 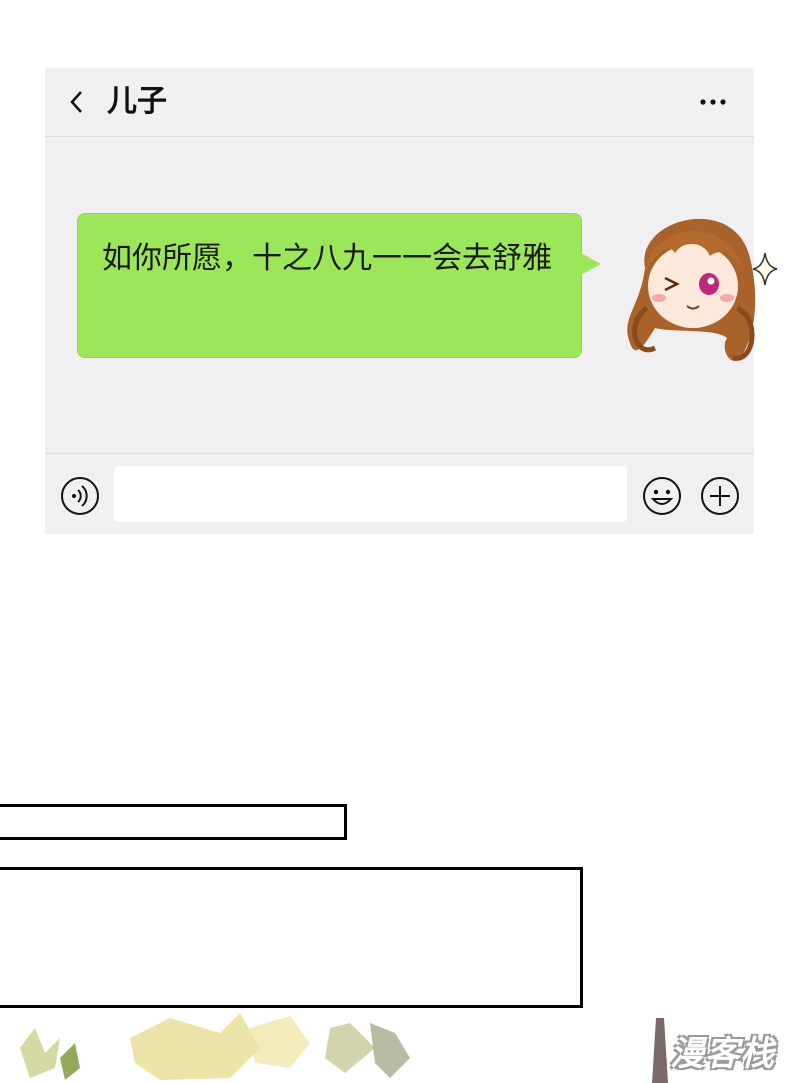 I want to click on input-bar, so click(x=399, y=494).